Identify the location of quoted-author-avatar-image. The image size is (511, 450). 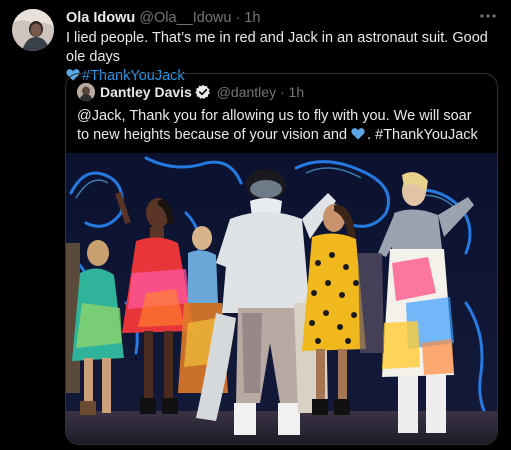
(86, 92).